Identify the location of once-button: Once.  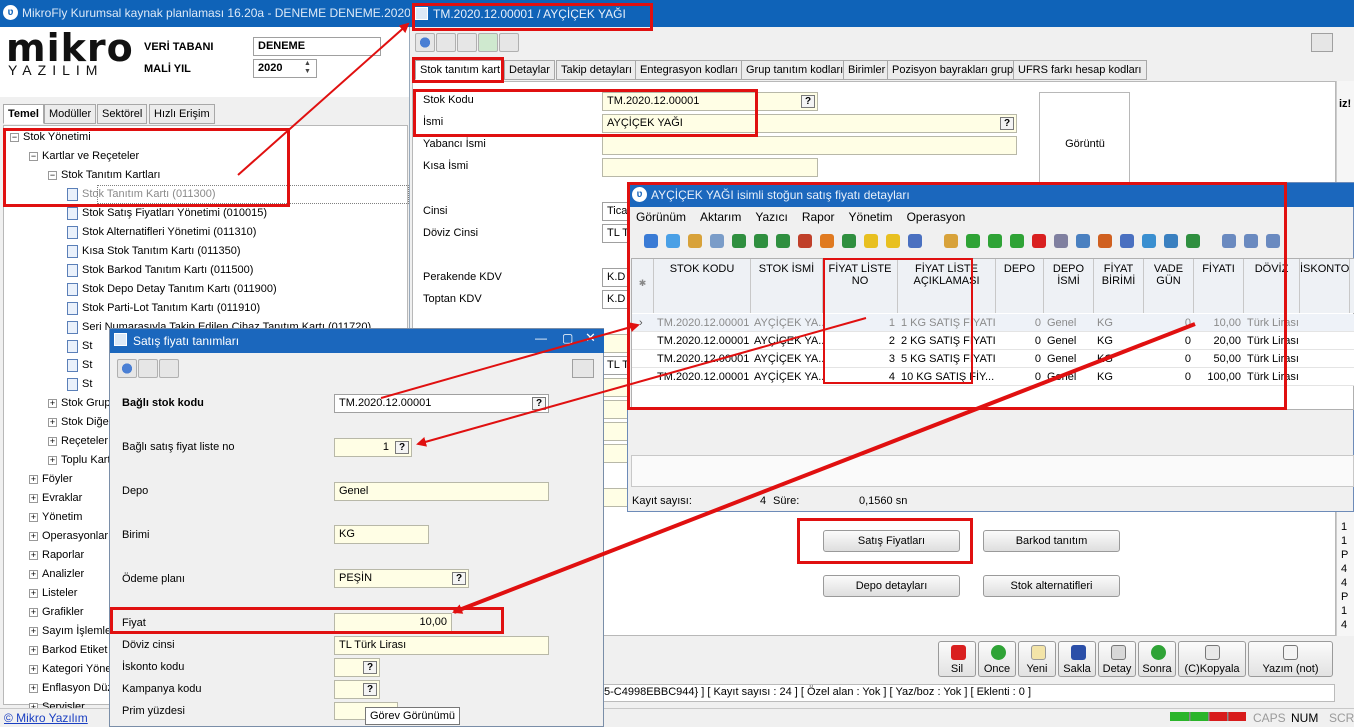
(997, 659).